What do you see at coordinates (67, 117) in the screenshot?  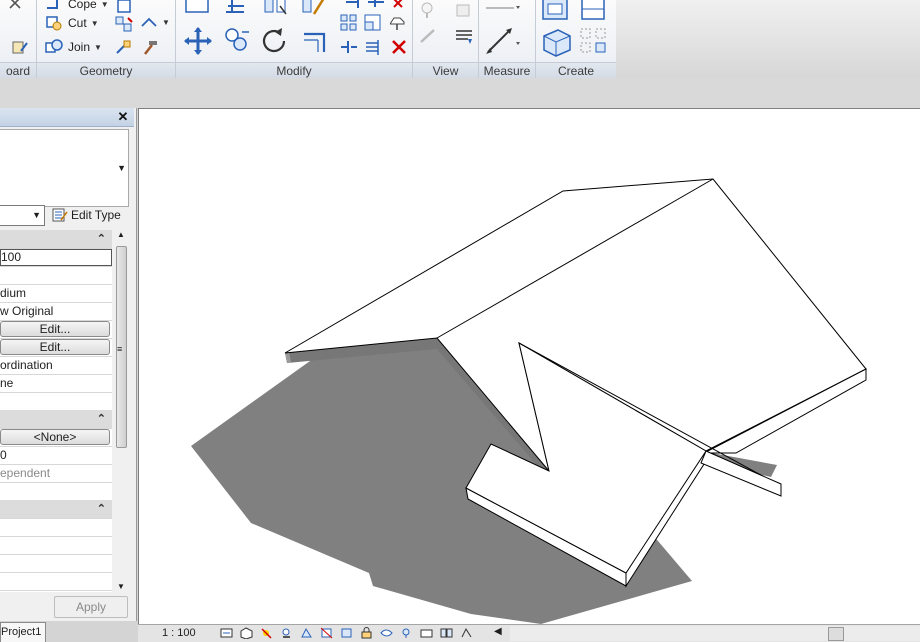 I see `properties-title-bar: ✕` at bounding box center [67, 117].